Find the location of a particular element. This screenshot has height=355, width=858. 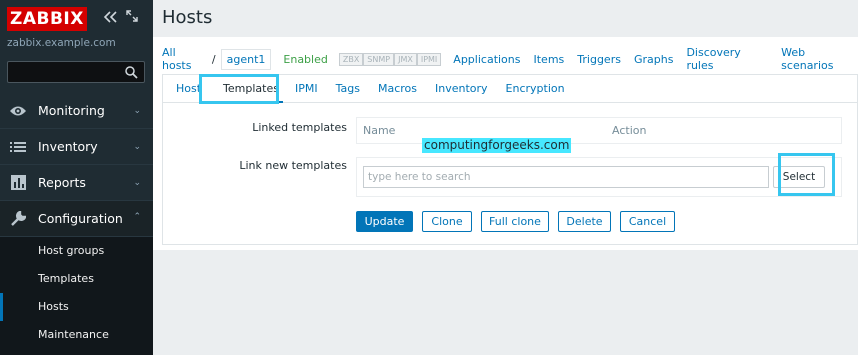

tab-tags: Tags is located at coordinates (348, 89).